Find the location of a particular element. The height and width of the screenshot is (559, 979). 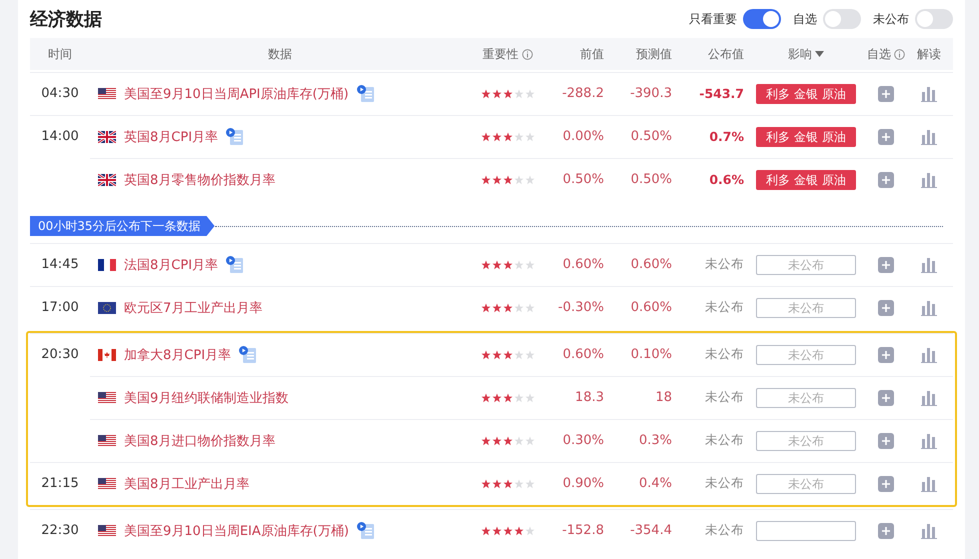

forecast-value: 0.4% is located at coordinates (655, 483).